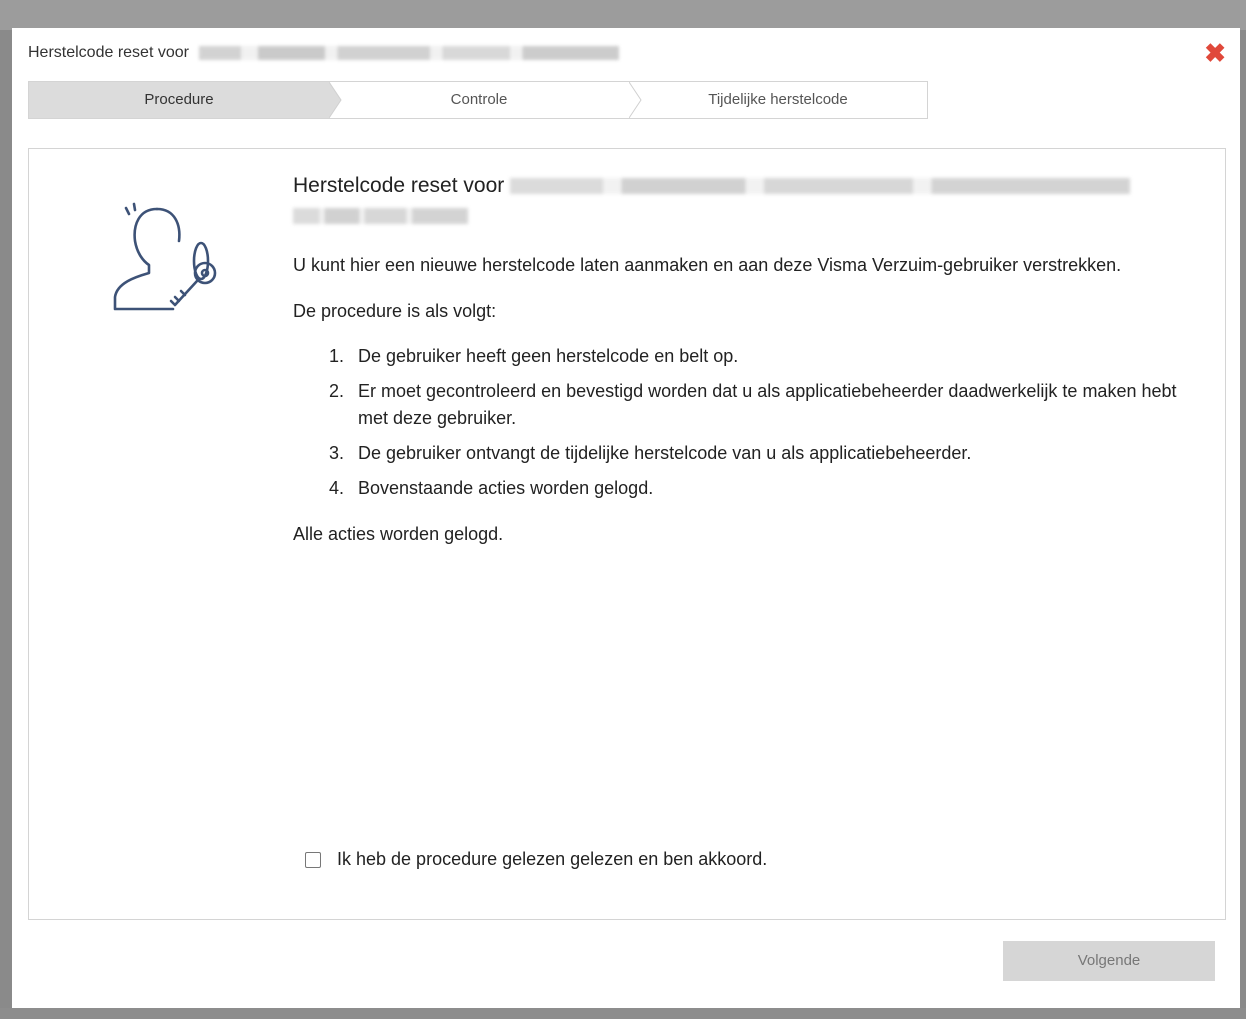  Describe the element at coordinates (380, 216) in the screenshot. I see `redacted-user-email` at that location.